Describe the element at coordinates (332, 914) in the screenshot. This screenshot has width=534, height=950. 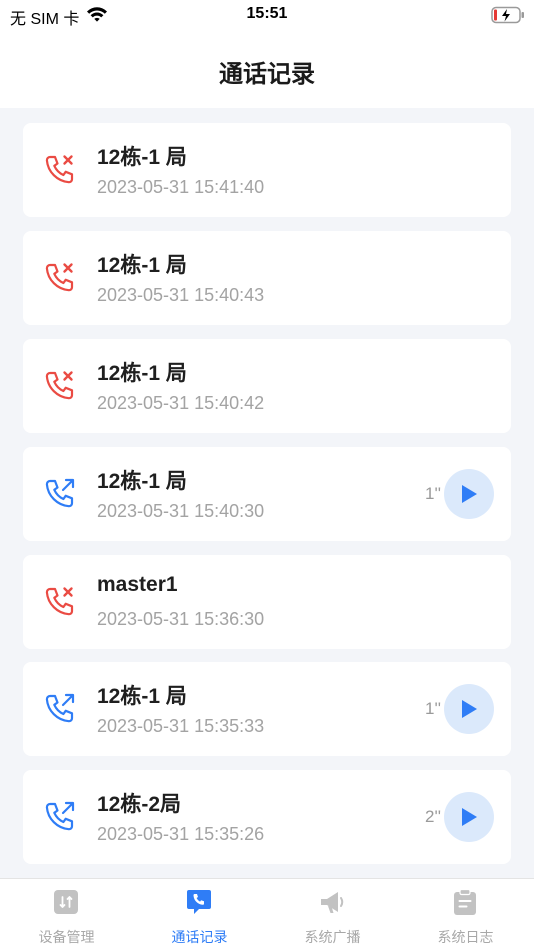
I see `tab-system-broadcast: 系统广播` at that location.